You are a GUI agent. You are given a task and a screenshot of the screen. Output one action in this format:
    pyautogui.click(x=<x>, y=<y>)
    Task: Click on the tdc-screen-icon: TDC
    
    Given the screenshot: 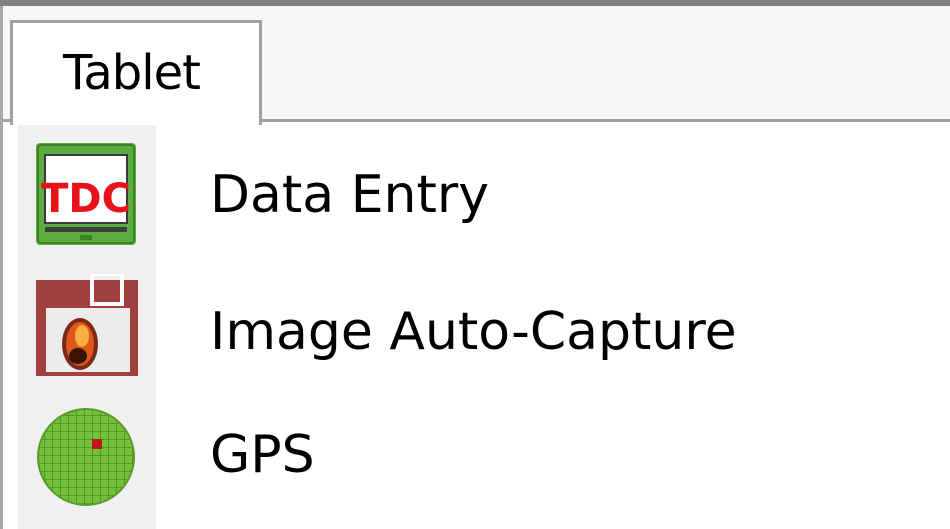 What is the action you would take?
    pyautogui.click(x=86, y=196)
    